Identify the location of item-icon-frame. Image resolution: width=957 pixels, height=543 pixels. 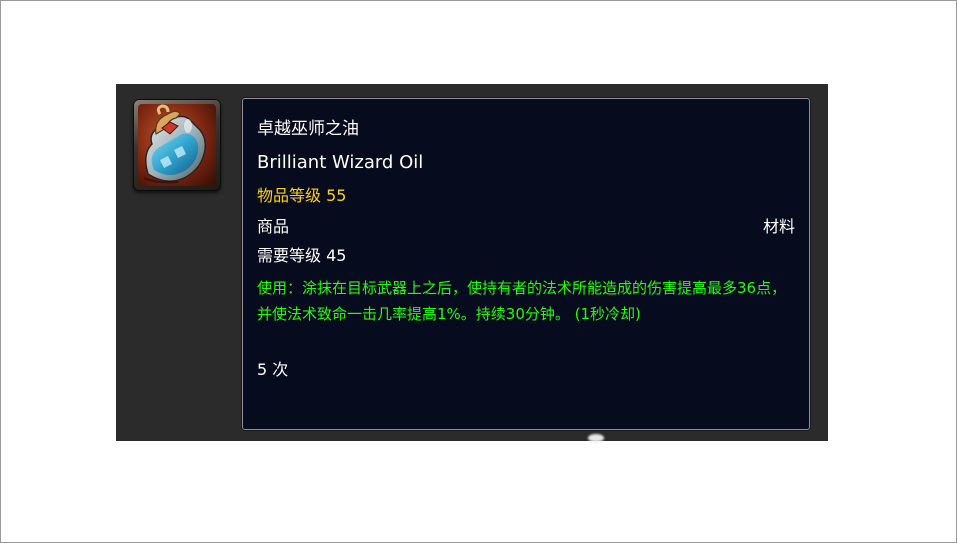
(177, 145).